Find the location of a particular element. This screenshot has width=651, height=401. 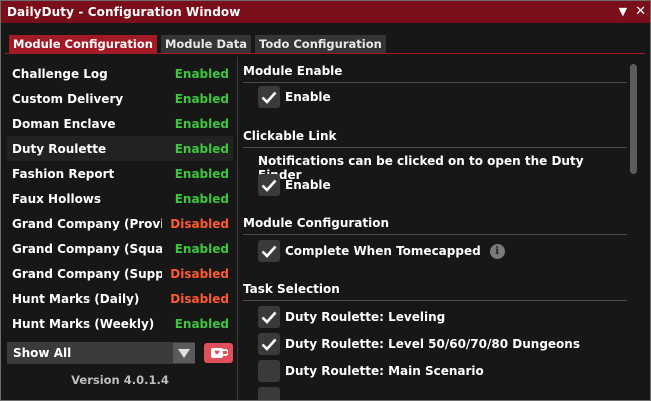

module-item-doman-enclave: Doman Enclave Enabled is located at coordinates (120, 123).